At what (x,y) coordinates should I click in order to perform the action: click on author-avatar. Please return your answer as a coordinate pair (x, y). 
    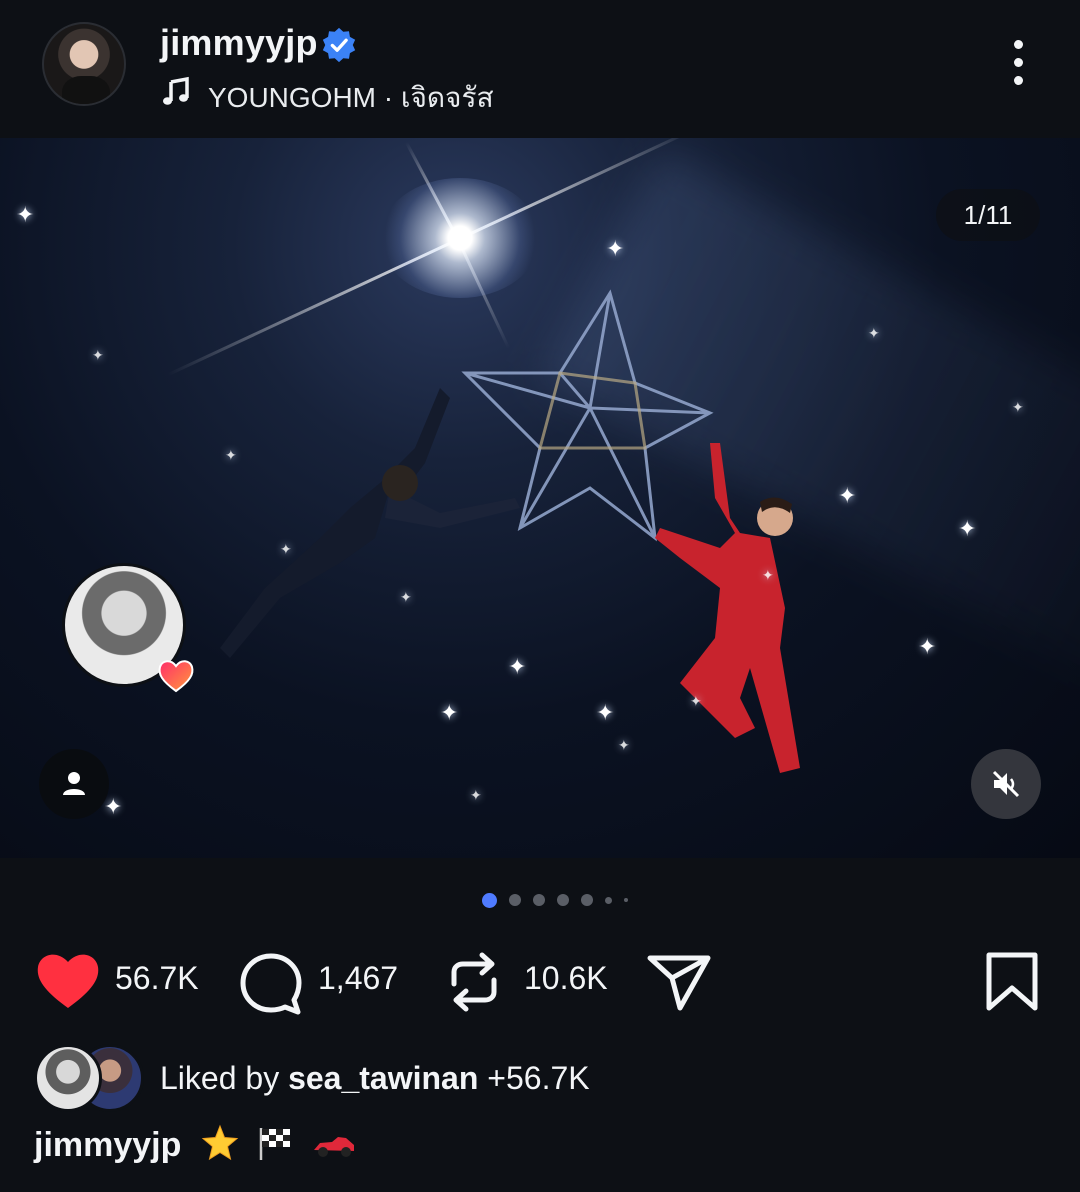
    Looking at the image, I should click on (84, 64).